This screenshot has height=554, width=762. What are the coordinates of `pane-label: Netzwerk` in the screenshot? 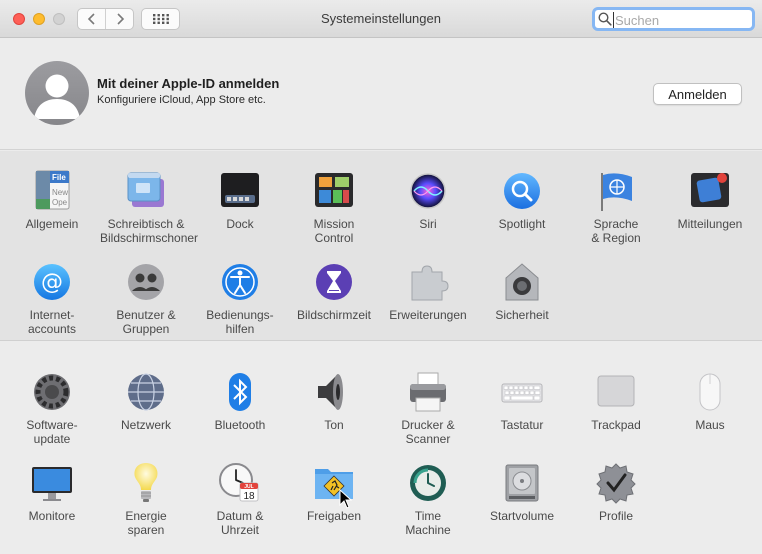 It's located at (145, 425).